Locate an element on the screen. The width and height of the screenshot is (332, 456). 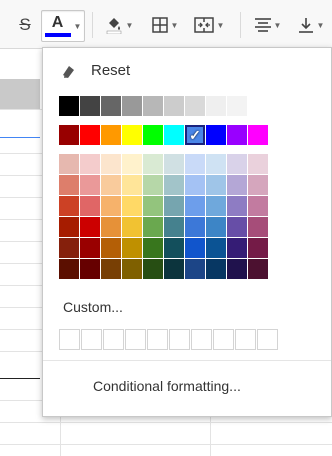
text-color-button: A ▼ is located at coordinates (63, 26).